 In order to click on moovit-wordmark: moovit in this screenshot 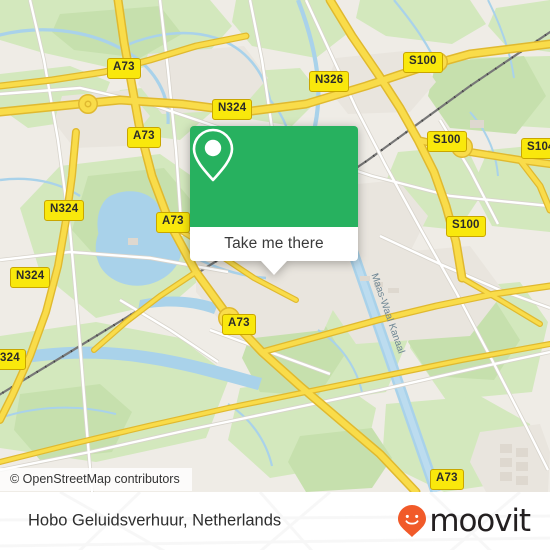, I will do `click(480, 520)`.